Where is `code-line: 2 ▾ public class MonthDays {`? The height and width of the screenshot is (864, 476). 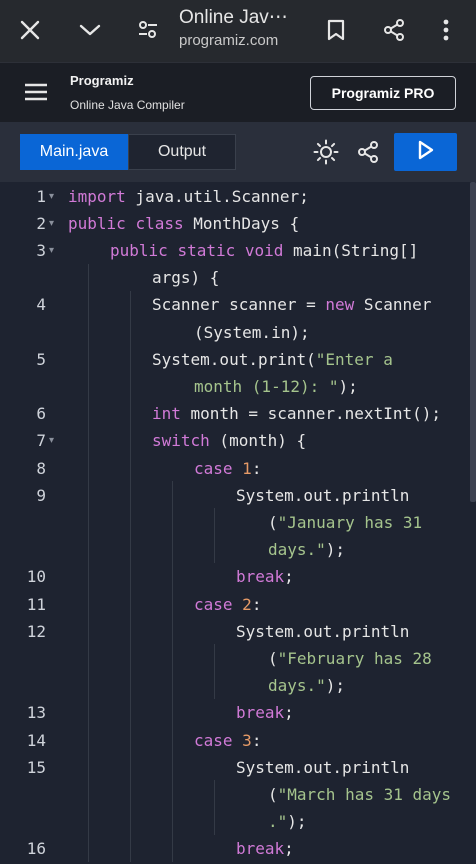 code-line: 2 ▾ public class MonthDays { is located at coordinates (238, 223).